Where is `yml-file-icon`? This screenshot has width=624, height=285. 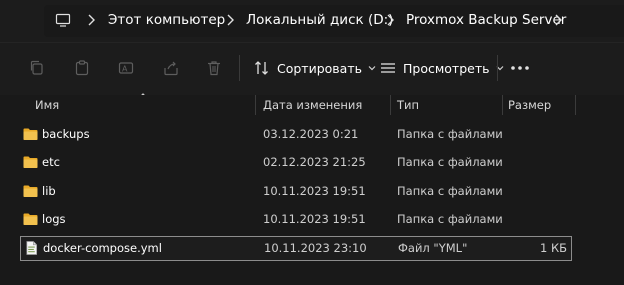
yml-file-icon is located at coordinates (32, 248).